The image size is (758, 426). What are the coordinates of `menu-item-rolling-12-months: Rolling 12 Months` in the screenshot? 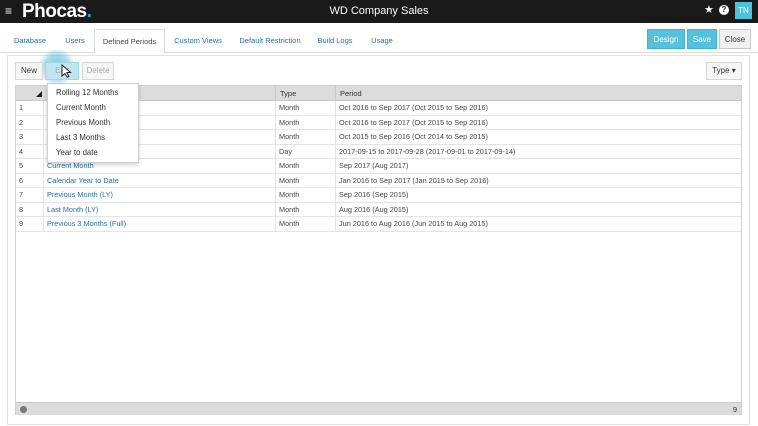 It's located at (87, 93).